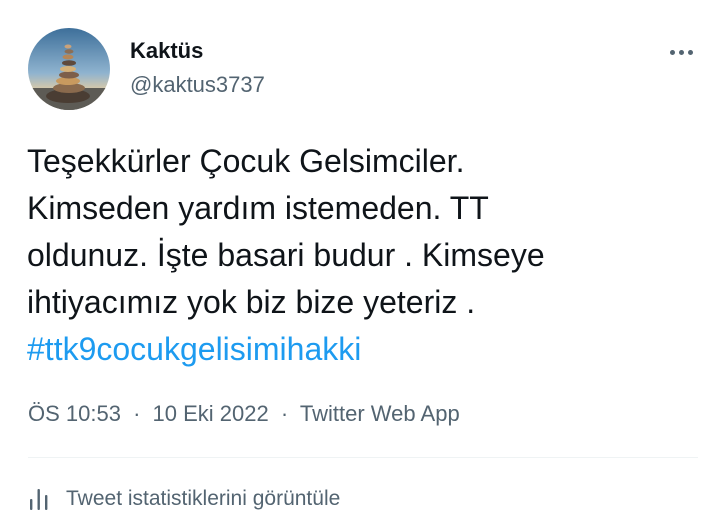 This screenshot has width=720, height=529. Describe the element at coordinates (258, 208) in the screenshot. I see `tweet-text-line: Kimseden yardım istemeden. TT` at that location.